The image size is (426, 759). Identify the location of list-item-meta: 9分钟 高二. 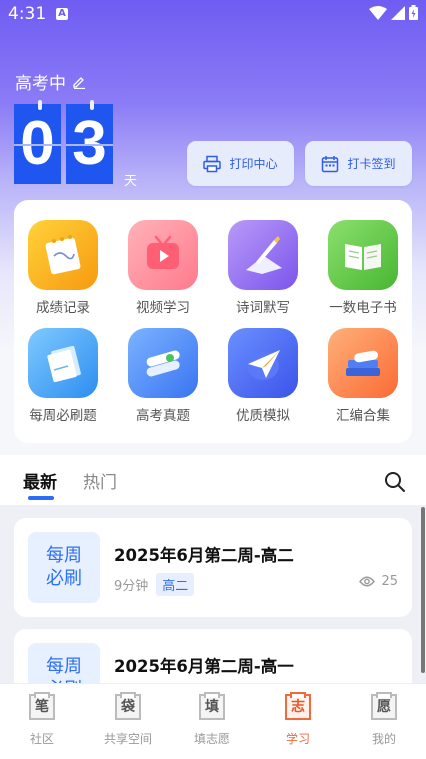
(154, 584).